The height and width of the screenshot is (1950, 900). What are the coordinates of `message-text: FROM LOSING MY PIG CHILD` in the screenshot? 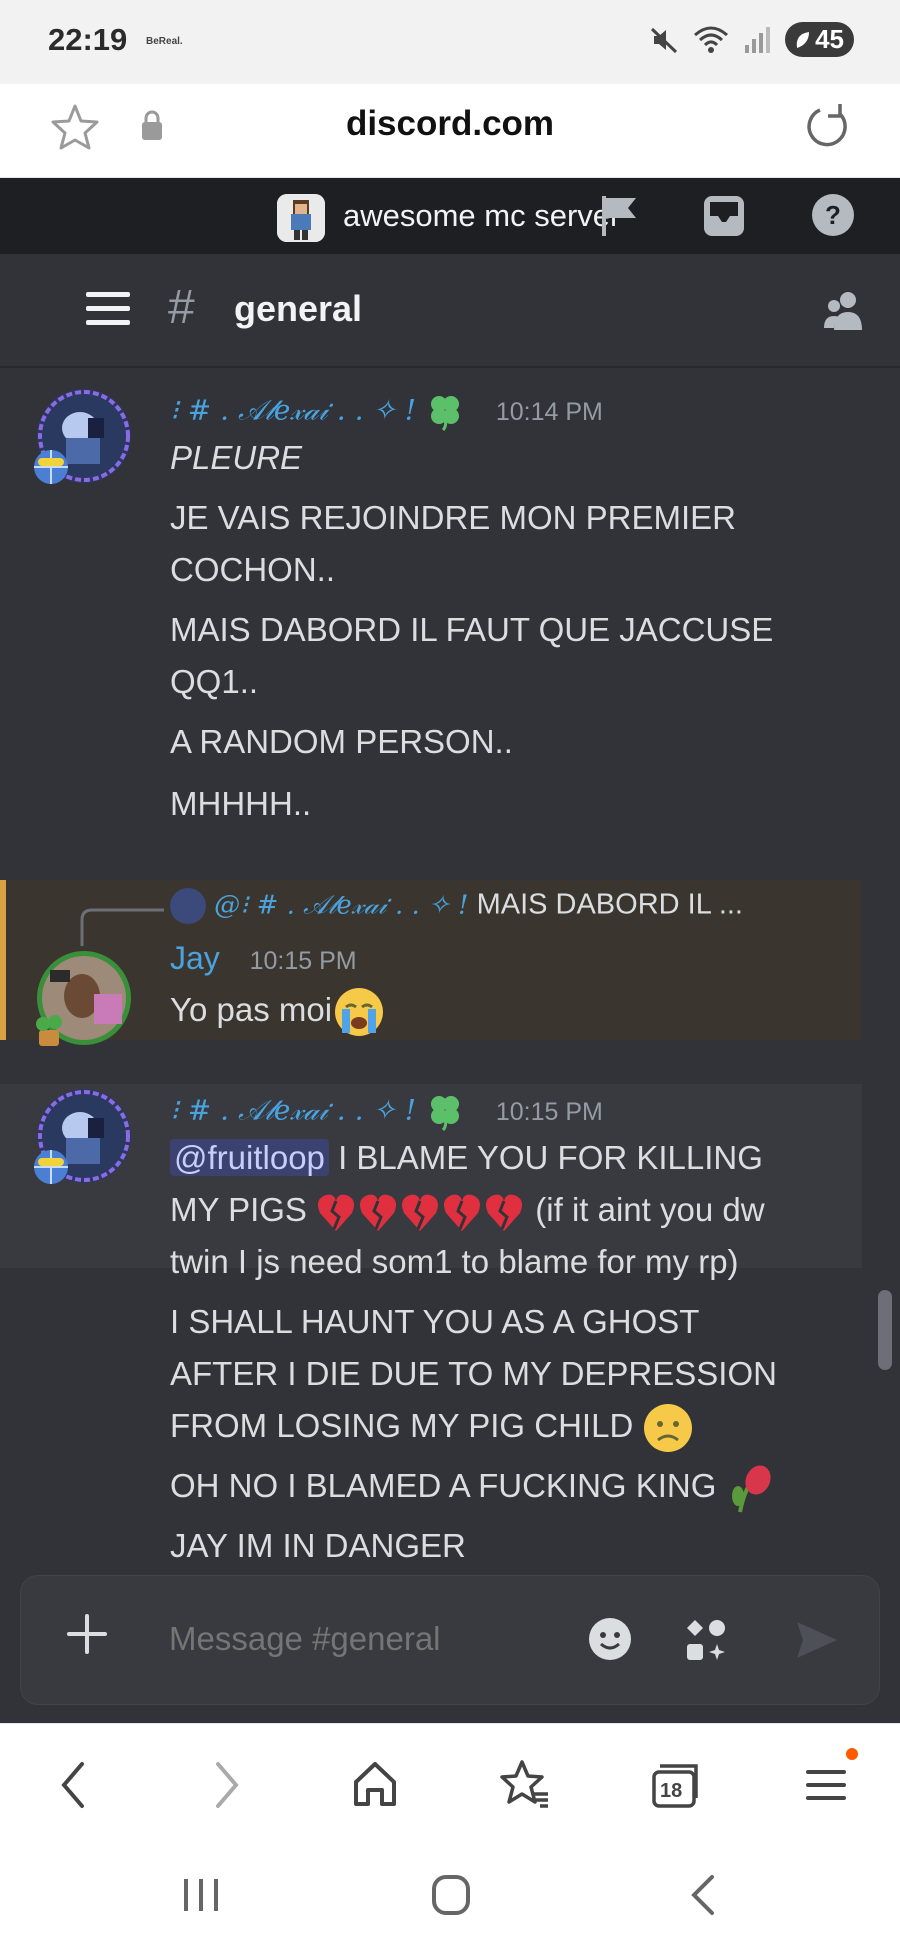 It's located at (510, 1427).